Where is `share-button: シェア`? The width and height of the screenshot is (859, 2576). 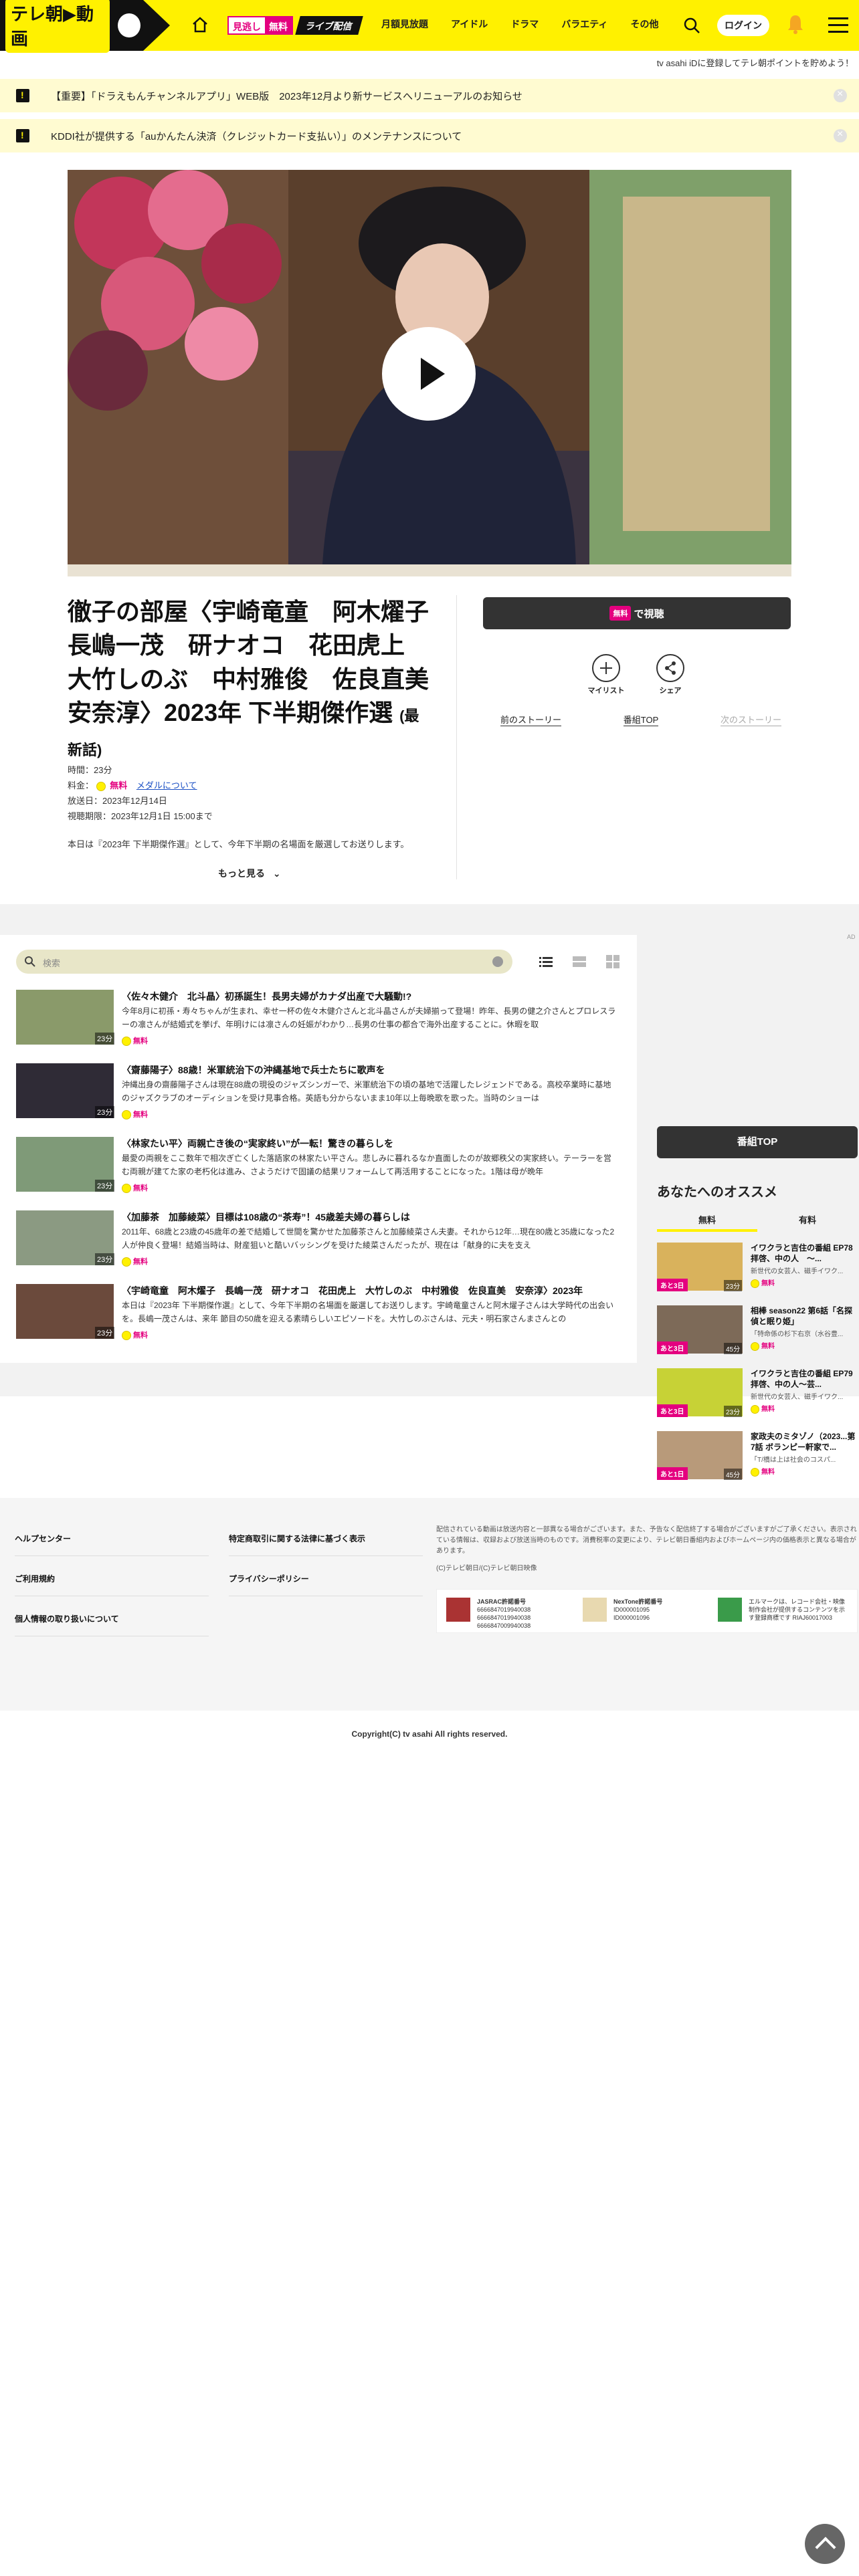
share-button: シェア is located at coordinates (670, 674).